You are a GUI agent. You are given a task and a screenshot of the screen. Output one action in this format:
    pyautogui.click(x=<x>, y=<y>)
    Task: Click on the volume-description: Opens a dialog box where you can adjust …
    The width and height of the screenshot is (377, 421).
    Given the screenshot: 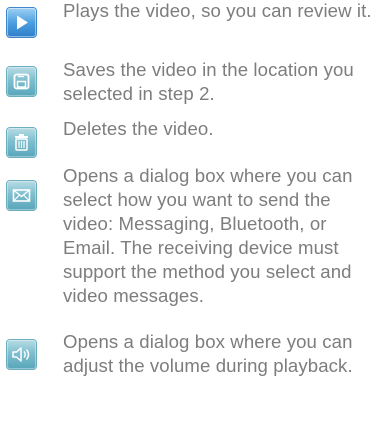 What is the action you would take?
    pyautogui.click(x=208, y=353)
    